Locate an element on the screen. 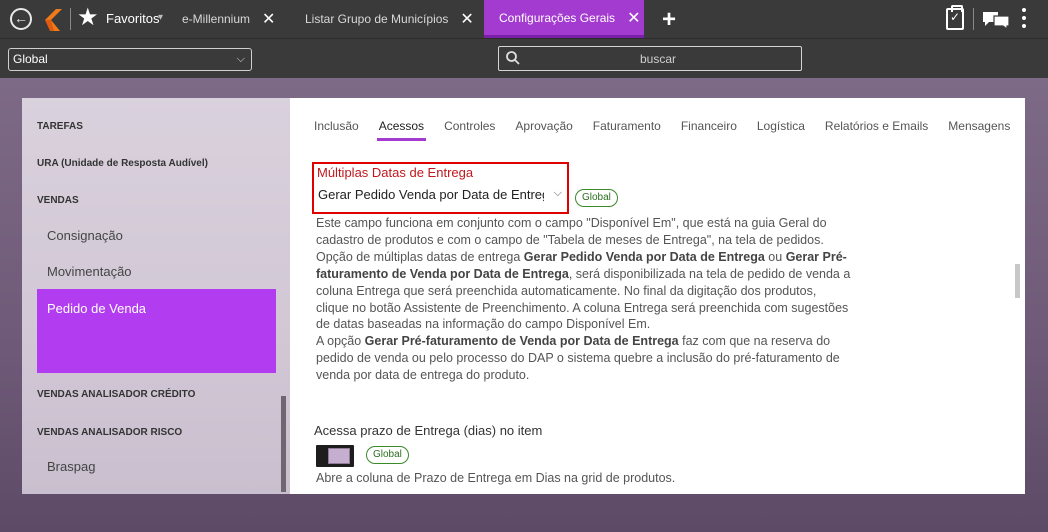 This screenshot has width=1048, height=532. sidebar-item-pedido-de-venda: Pedido de Venda is located at coordinates (156, 331).